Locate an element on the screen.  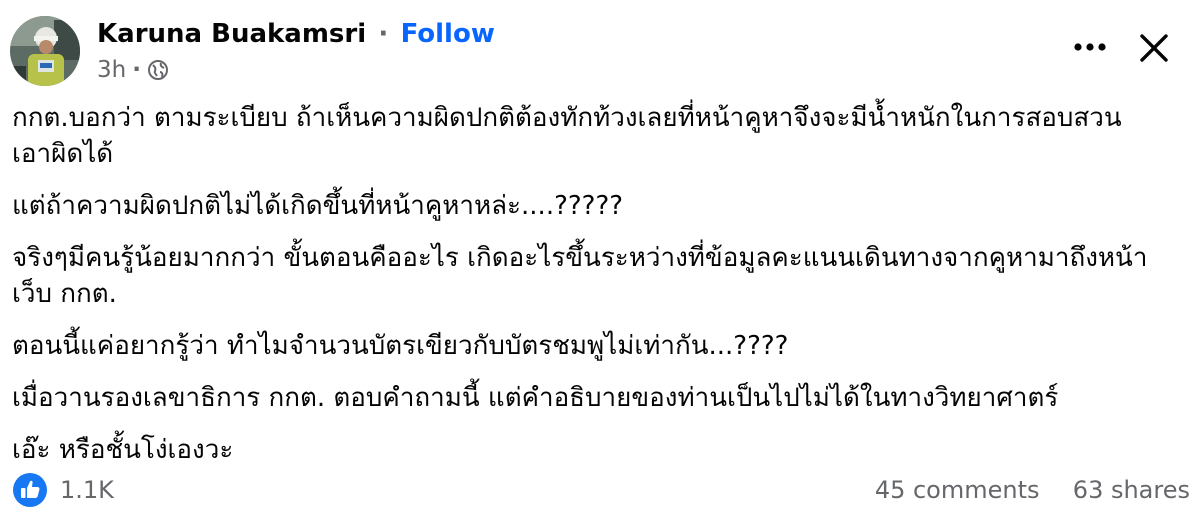
author-avatar is located at coordinates (45, 51).